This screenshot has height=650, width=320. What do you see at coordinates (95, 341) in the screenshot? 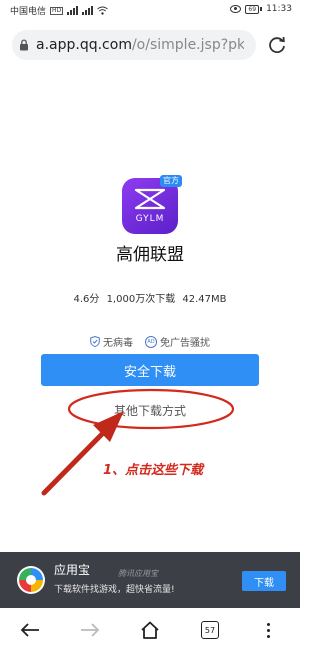
I see `shield-check-icon` at bounding box center [95, 341].